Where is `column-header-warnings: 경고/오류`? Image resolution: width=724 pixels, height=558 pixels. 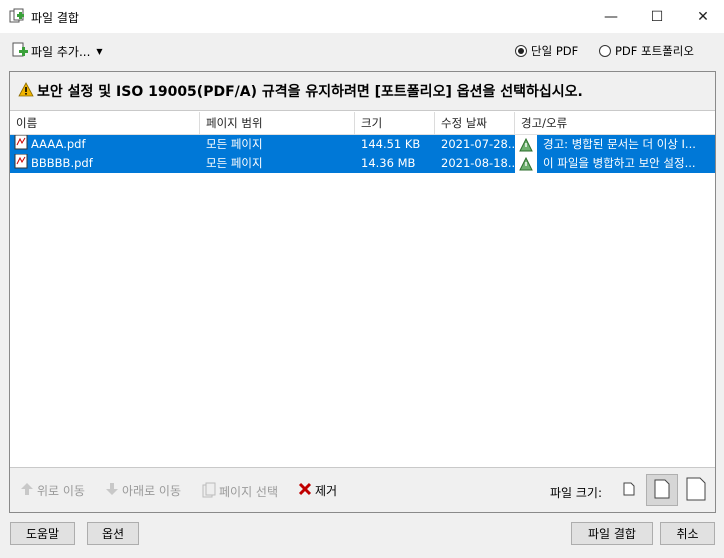
column-header-warnings: 경고/오류 is located at coordinates (615, 123).